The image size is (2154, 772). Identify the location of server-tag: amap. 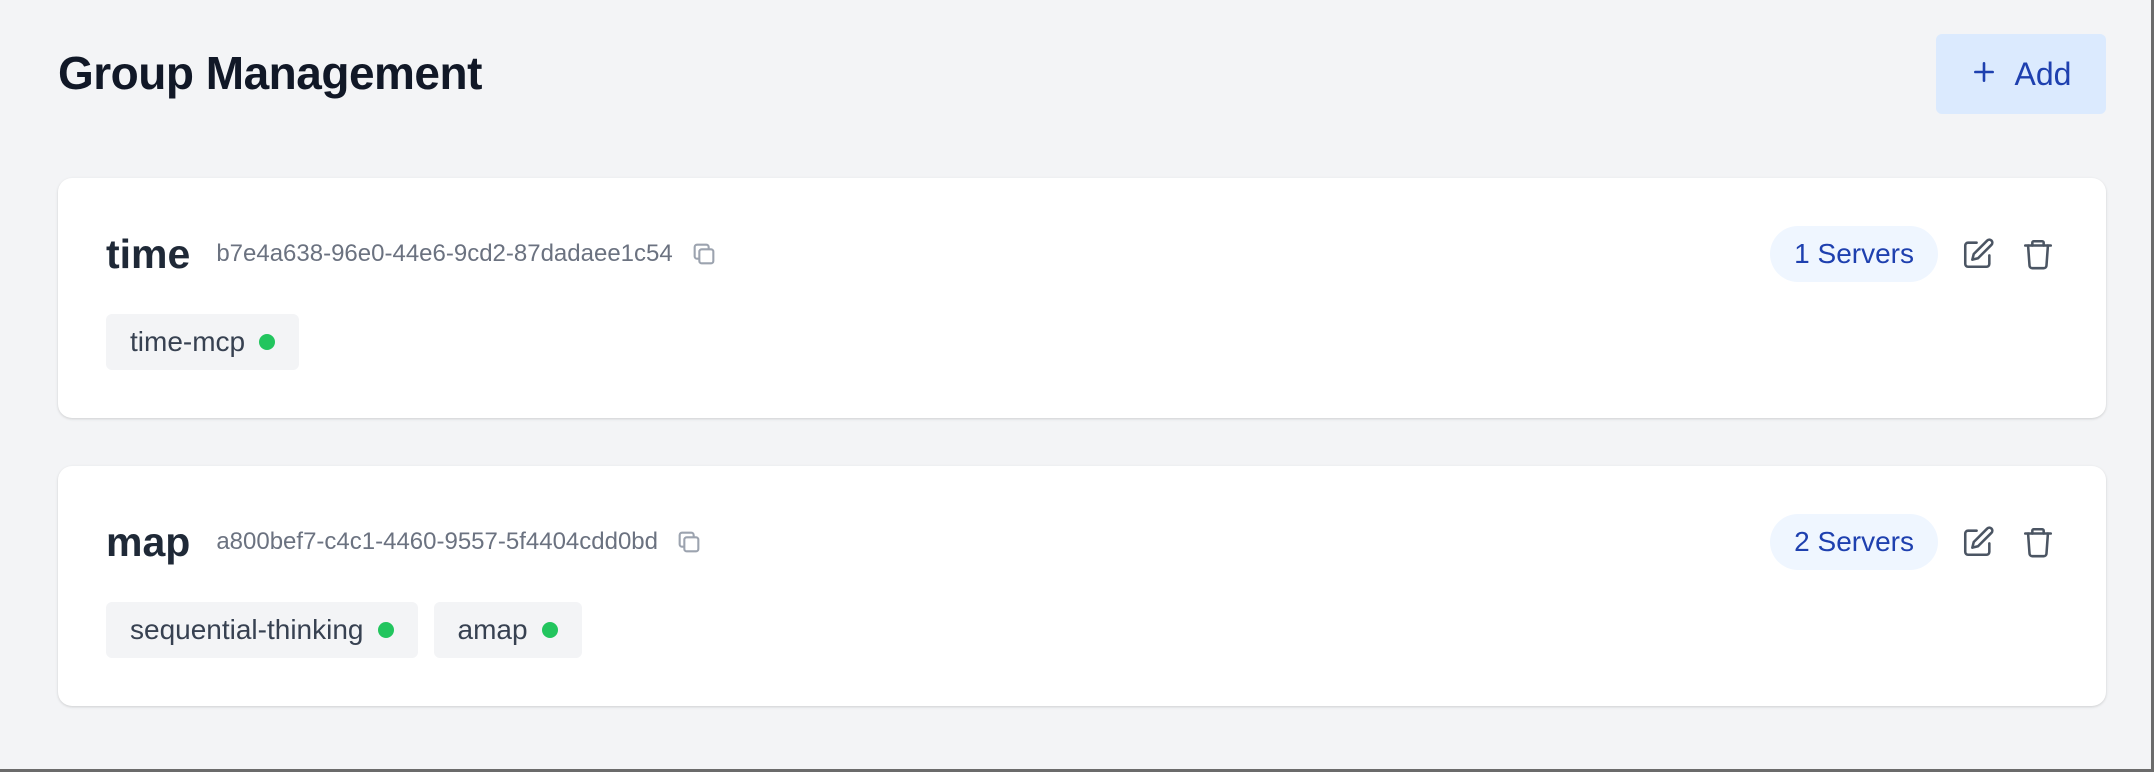
(507, 630).